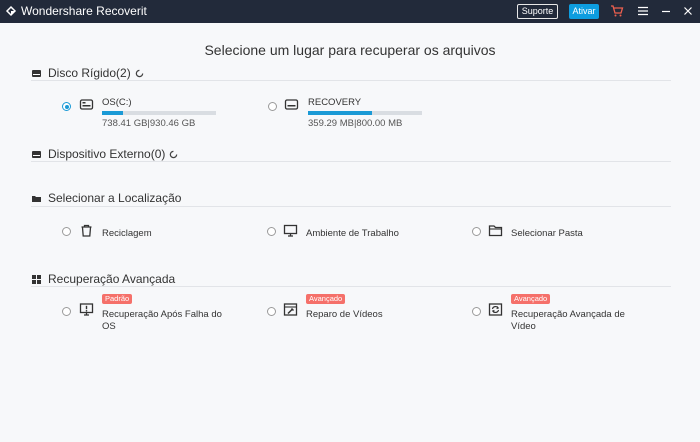  Describe the element at coordinates (84, 11) in the screenshot. I see `app-title: Wondershare Recoverit` at that location.